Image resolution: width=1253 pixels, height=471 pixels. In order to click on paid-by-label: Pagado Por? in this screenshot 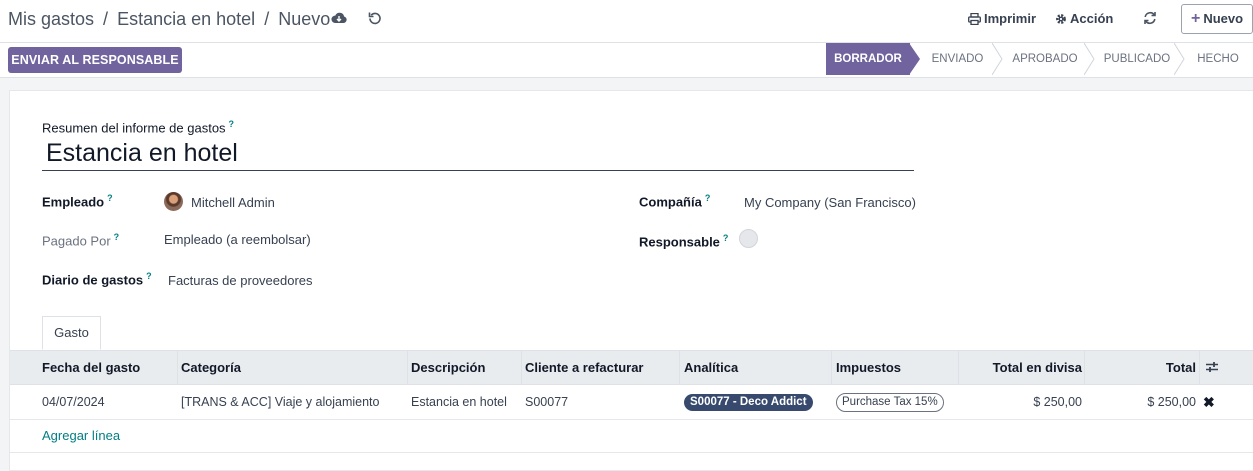, I will do `click(81, 240)`.